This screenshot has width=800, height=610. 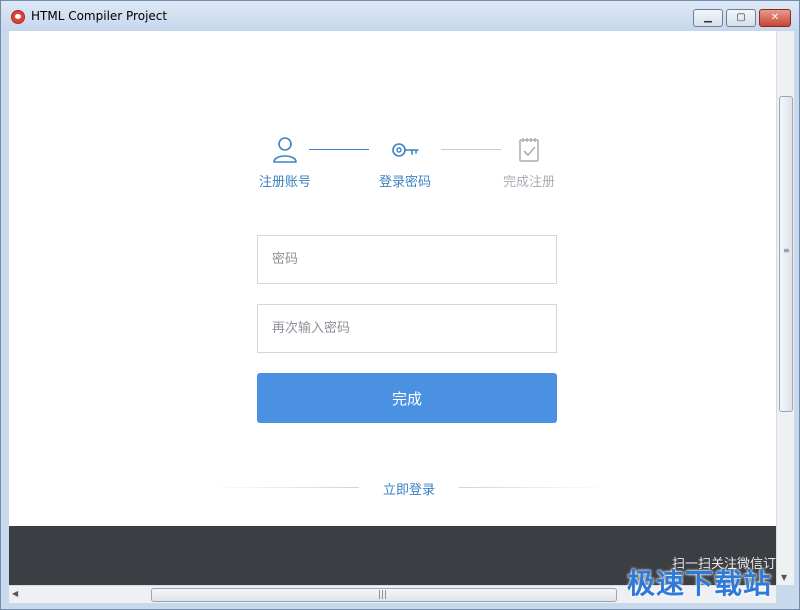 I want to click on confirm-password-field, so click(x=407, y=328).